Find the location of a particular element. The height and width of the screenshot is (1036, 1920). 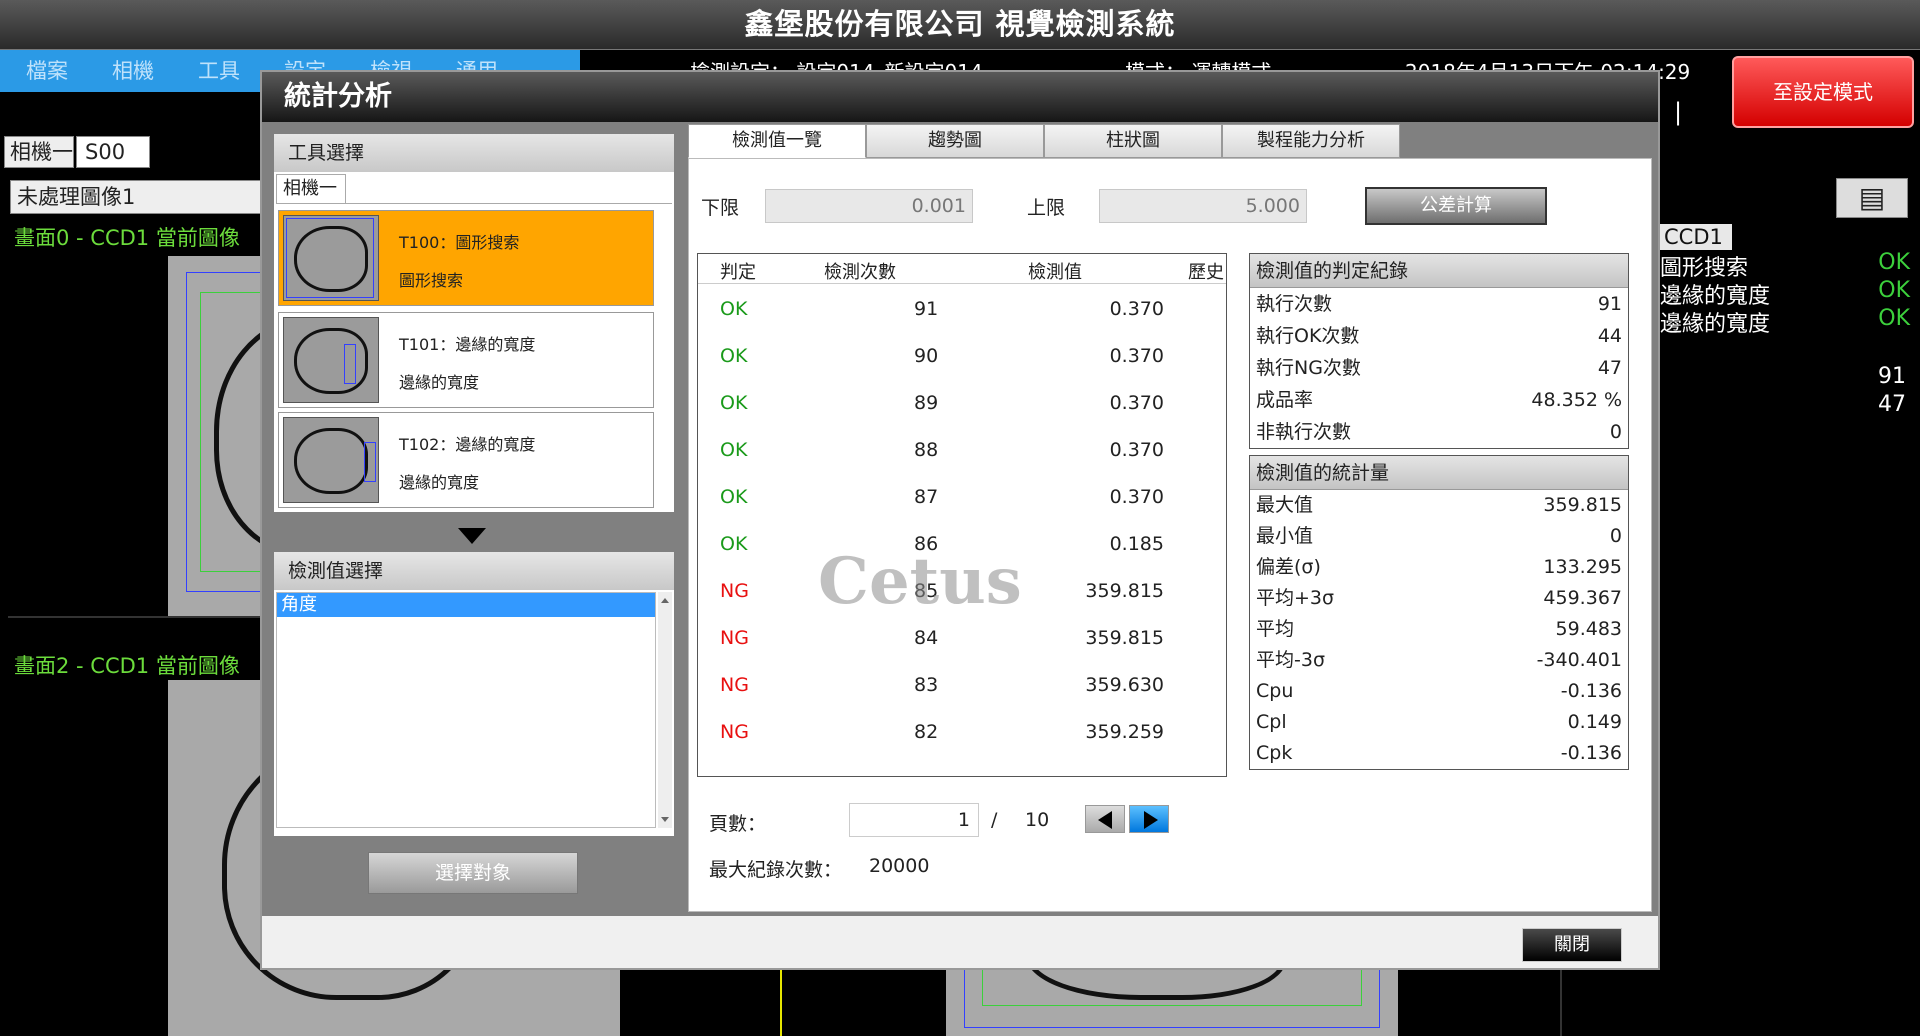

stat-label: 平均 is located at coordinates (1275, 629).